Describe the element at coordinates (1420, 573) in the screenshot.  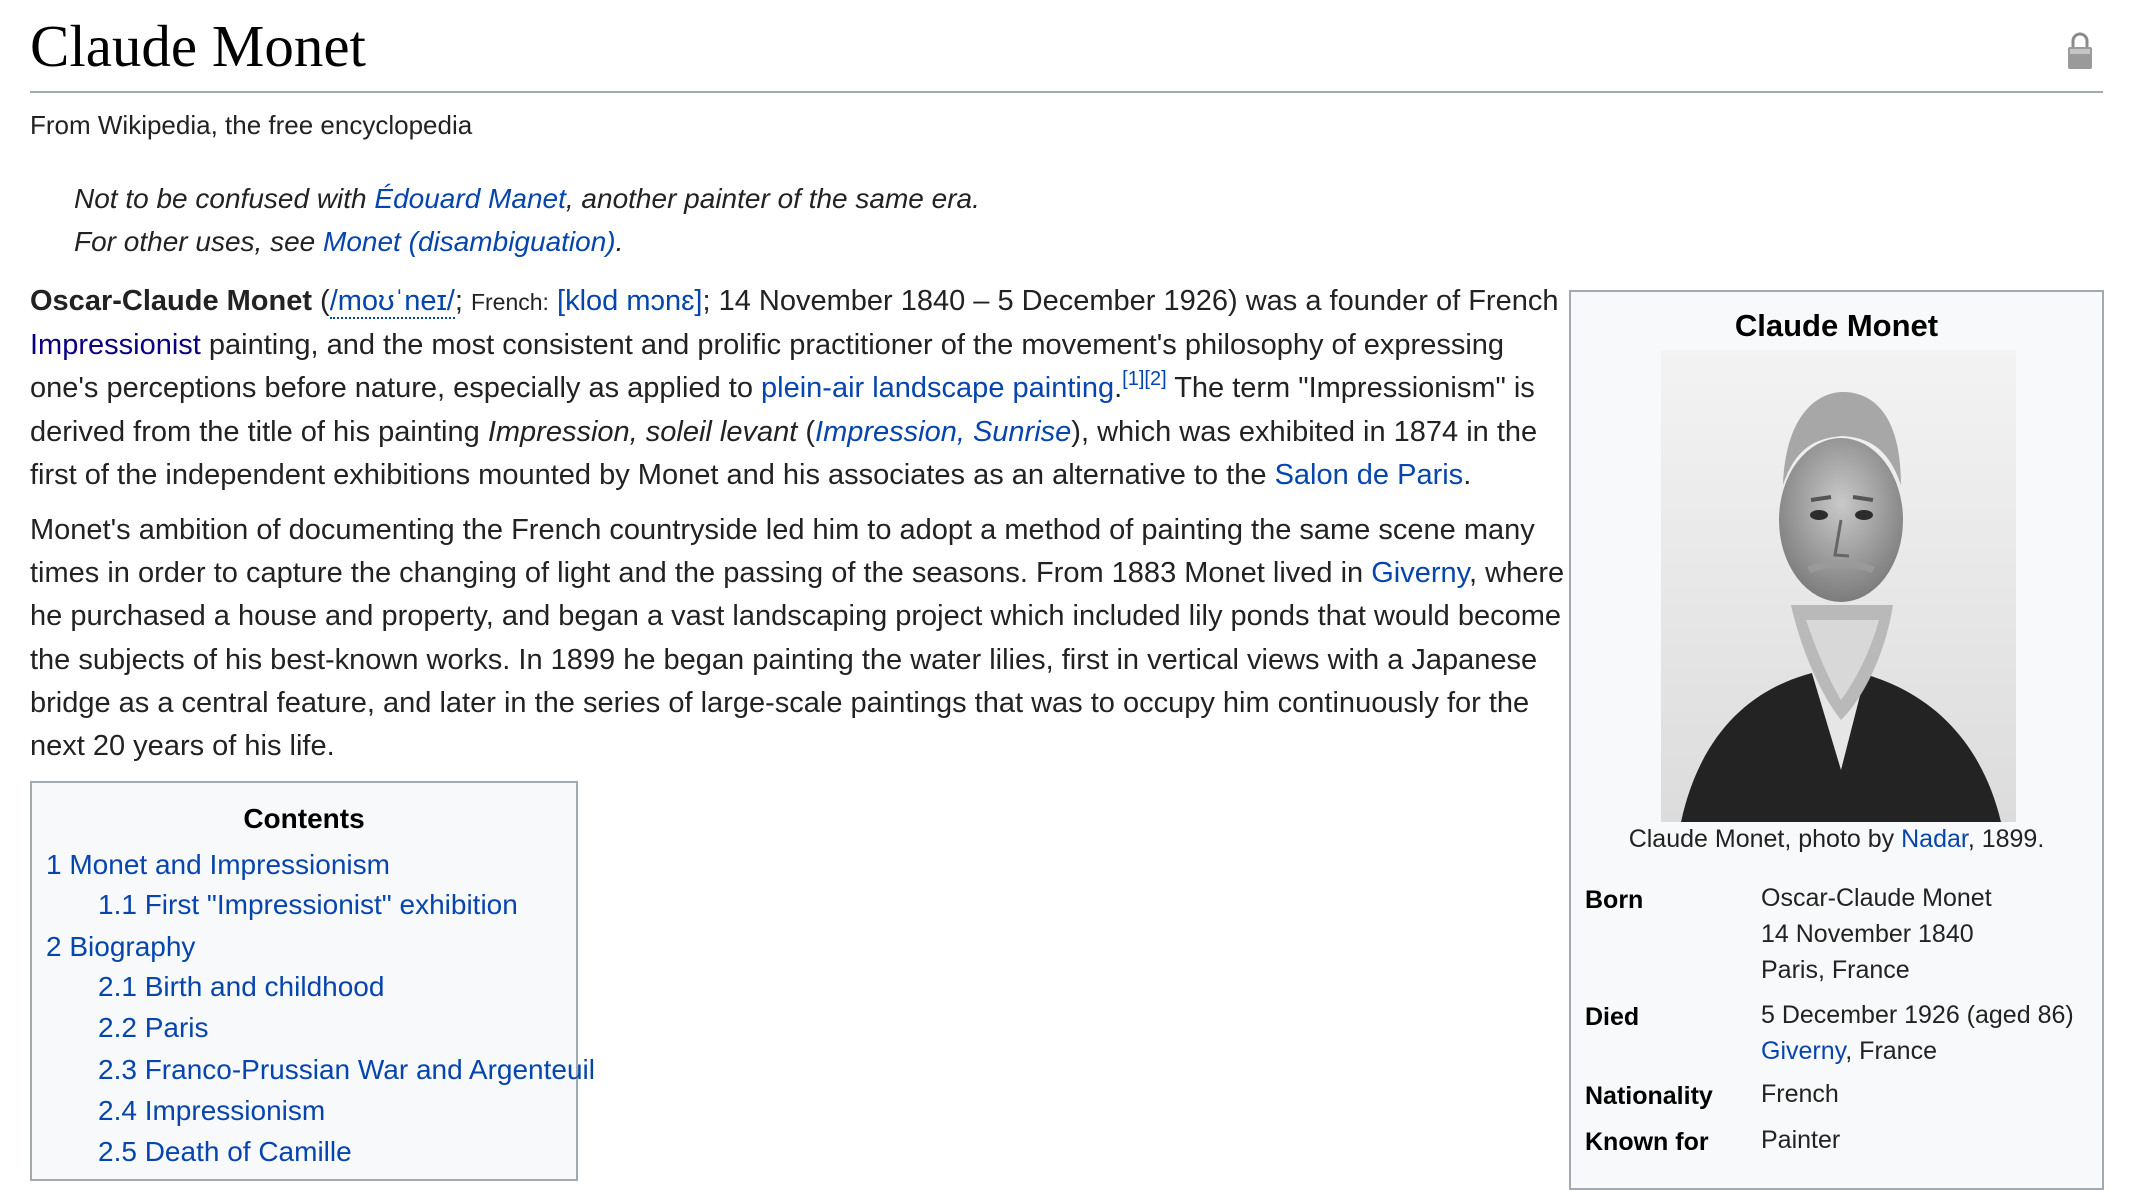
I see `link-giverny: Giverny` at that location.